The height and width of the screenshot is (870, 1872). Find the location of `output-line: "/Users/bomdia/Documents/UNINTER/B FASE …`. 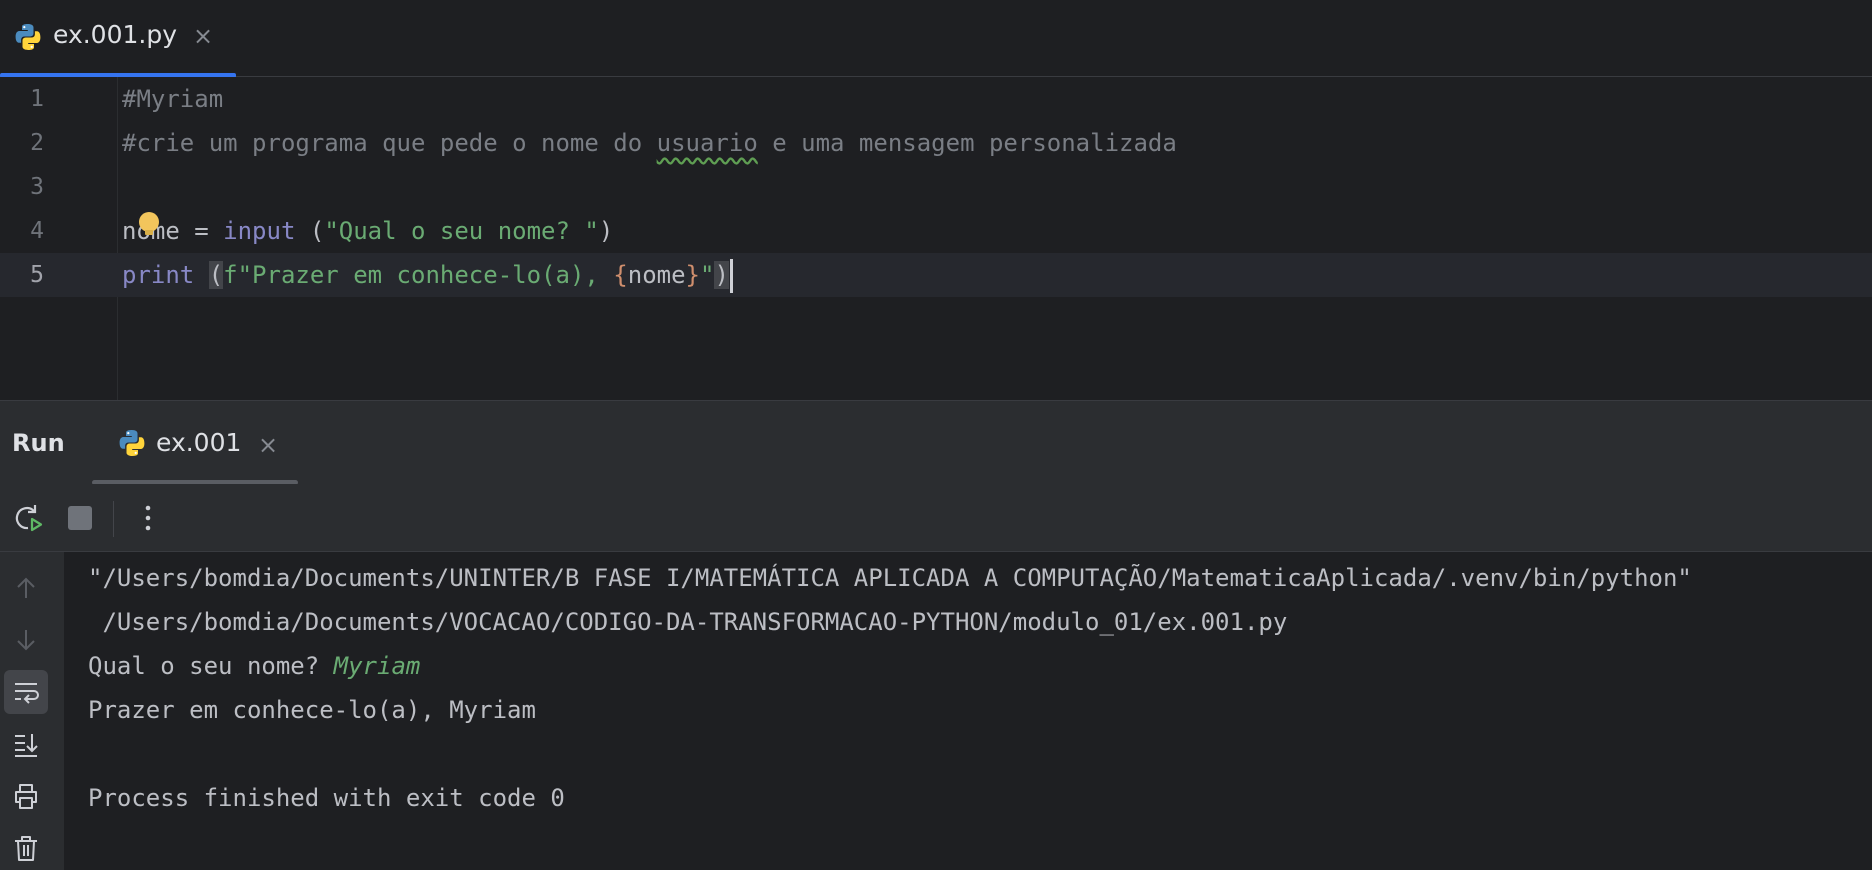

output-line: "/Users/bomdia/Documents/UNINTER/B FASE … is located at coordinates (890, 578).